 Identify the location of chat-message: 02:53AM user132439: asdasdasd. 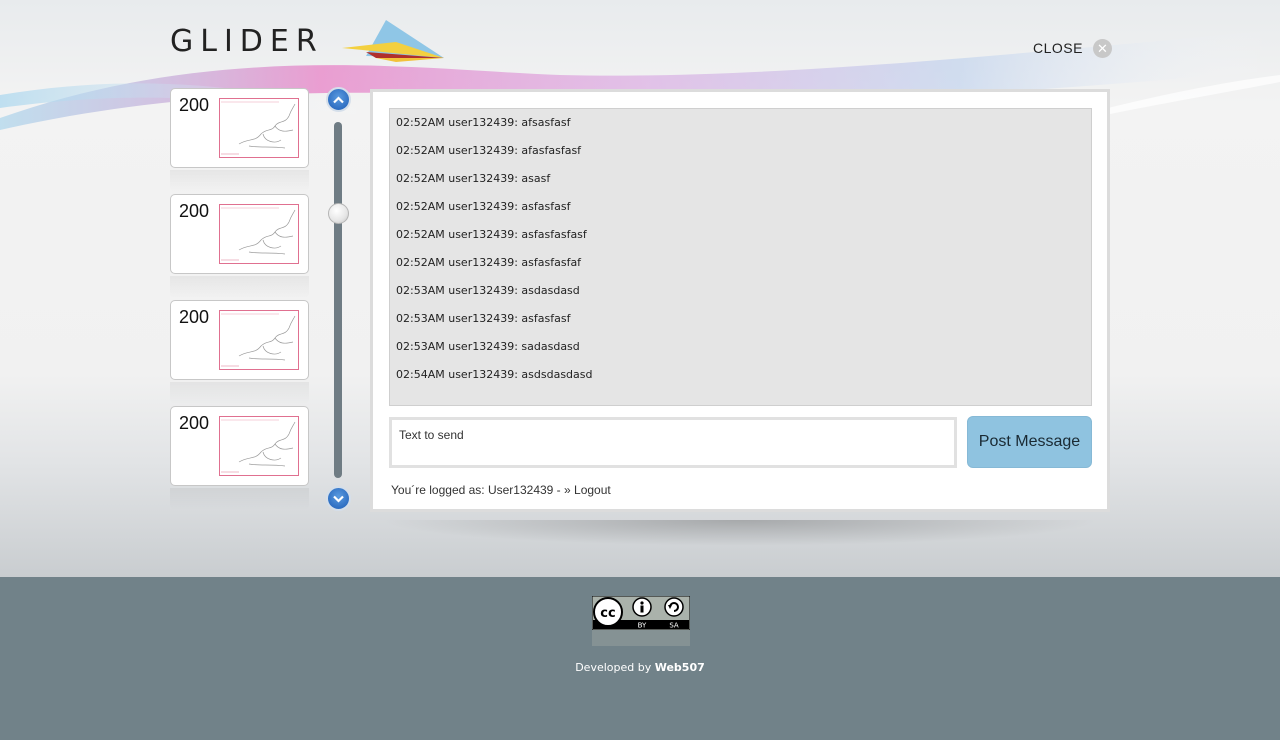
(488, 290).